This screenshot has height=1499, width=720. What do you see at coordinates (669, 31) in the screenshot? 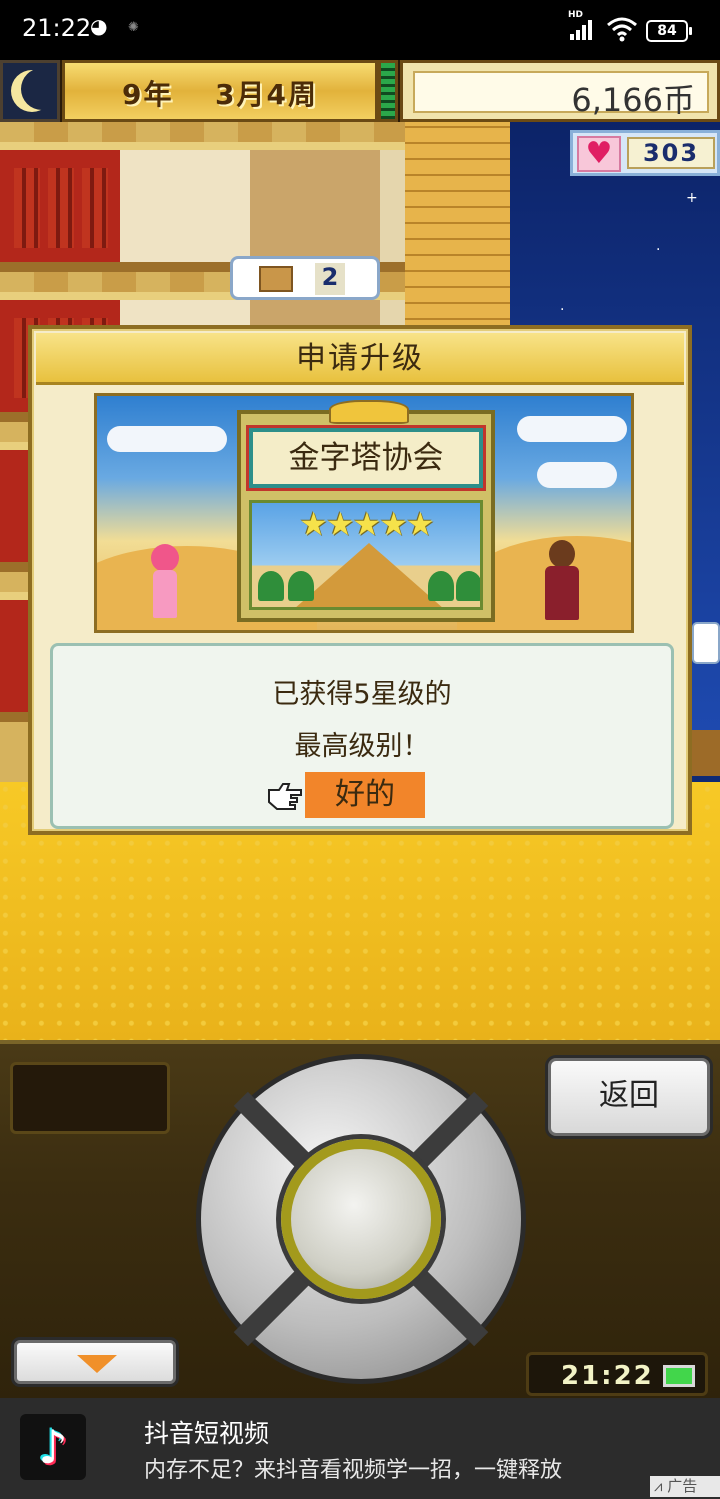
I see `battery-icon: 84` at bounding box center [669, 31].